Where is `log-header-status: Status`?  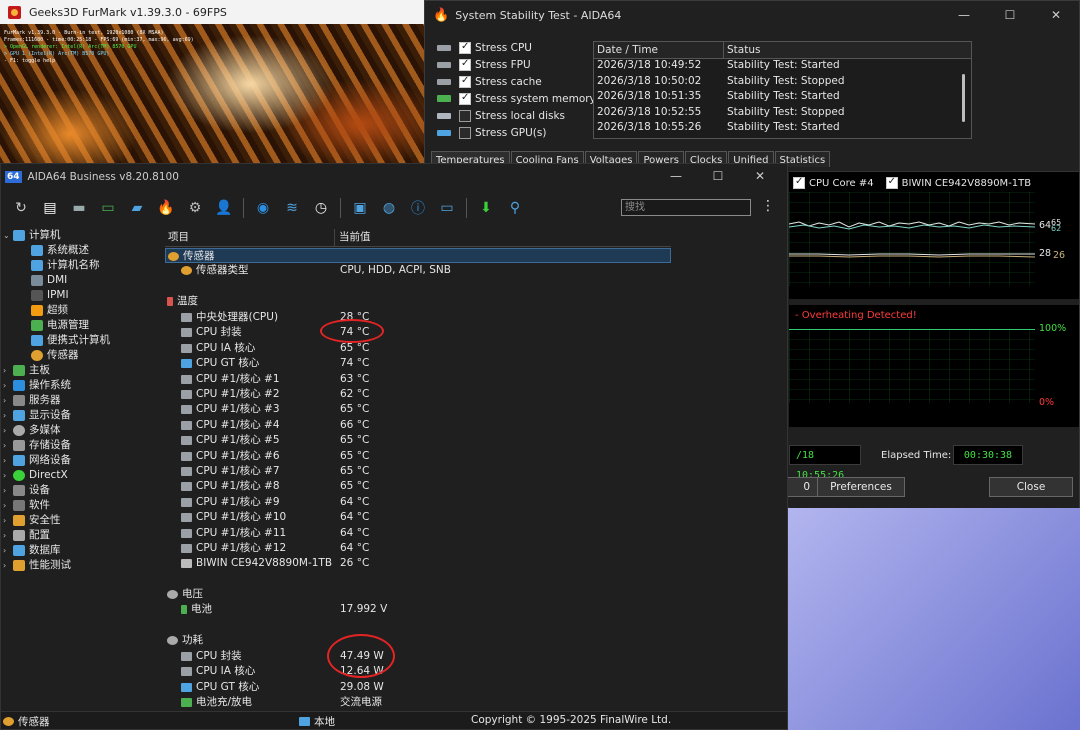
log-header-status: Status is located at coordinates (742, 50).